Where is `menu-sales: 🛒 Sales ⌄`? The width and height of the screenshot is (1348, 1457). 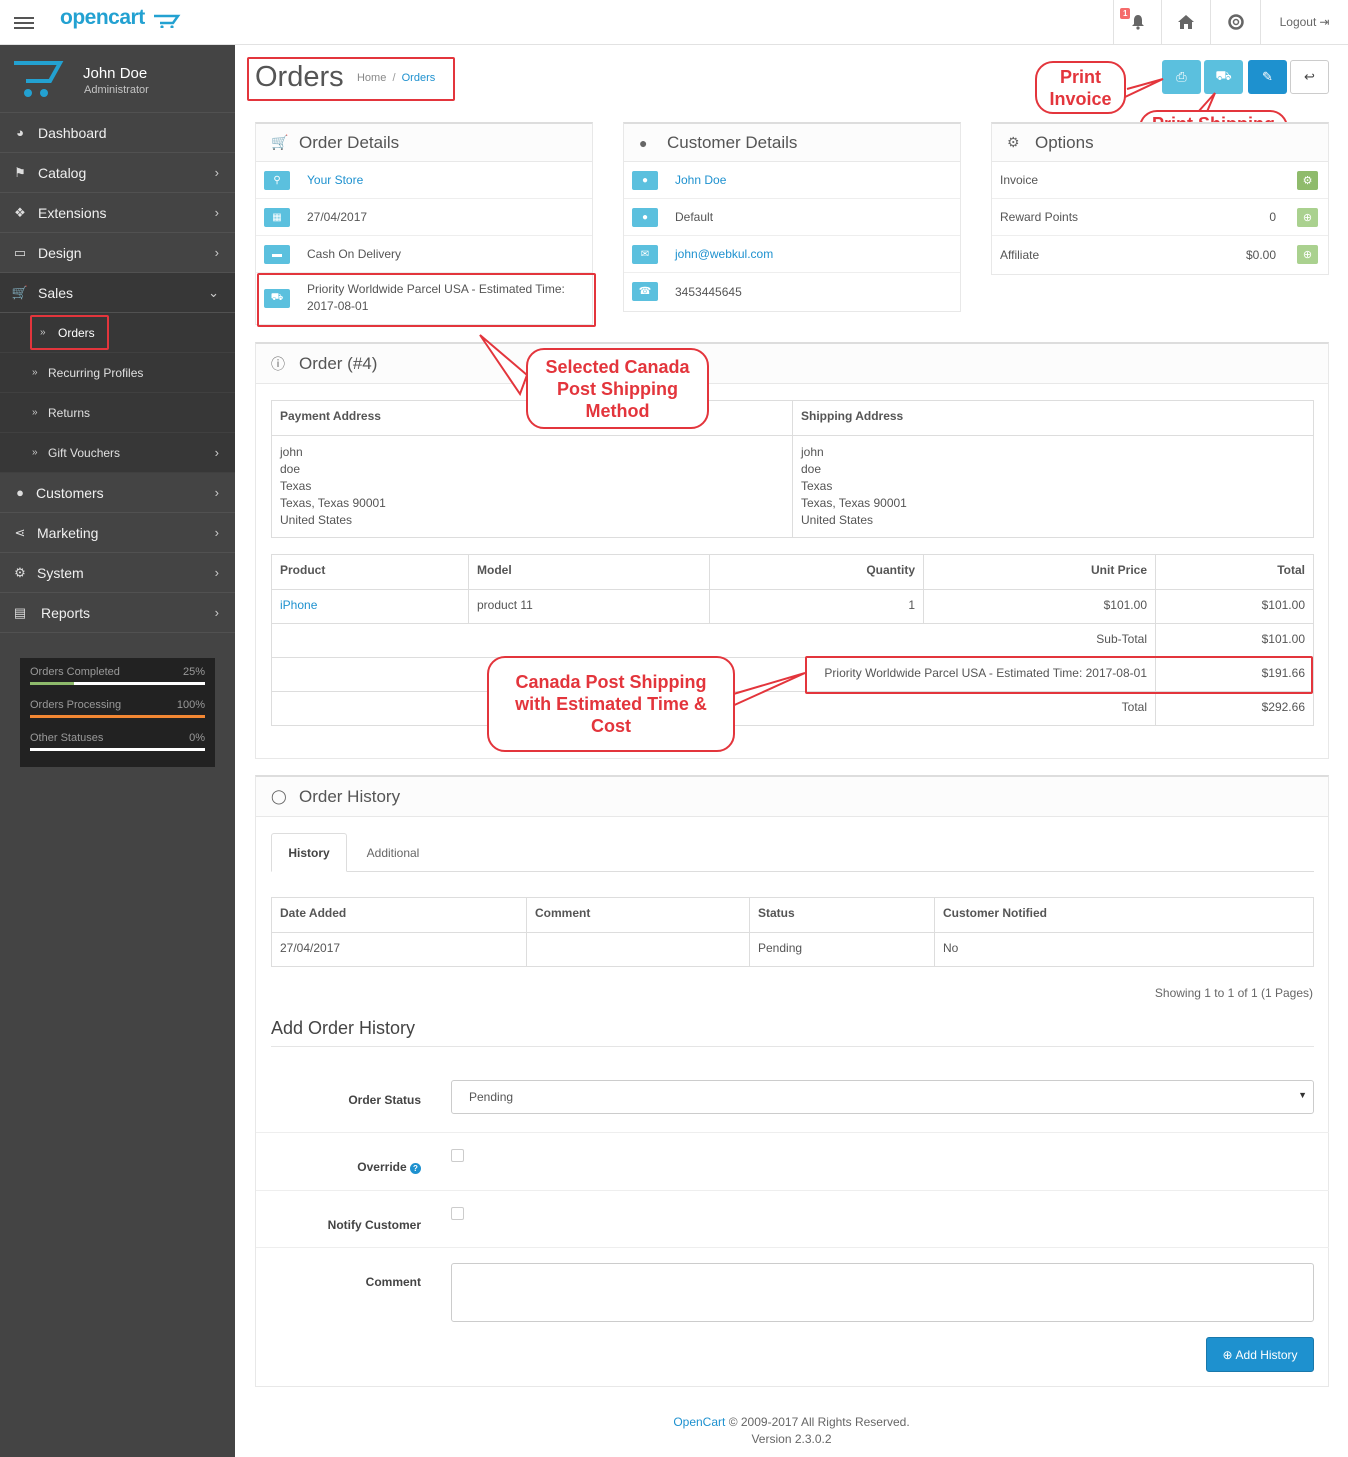
menu-sales: 🛒 Sales ⌄ is located at coordinates (117, 293).